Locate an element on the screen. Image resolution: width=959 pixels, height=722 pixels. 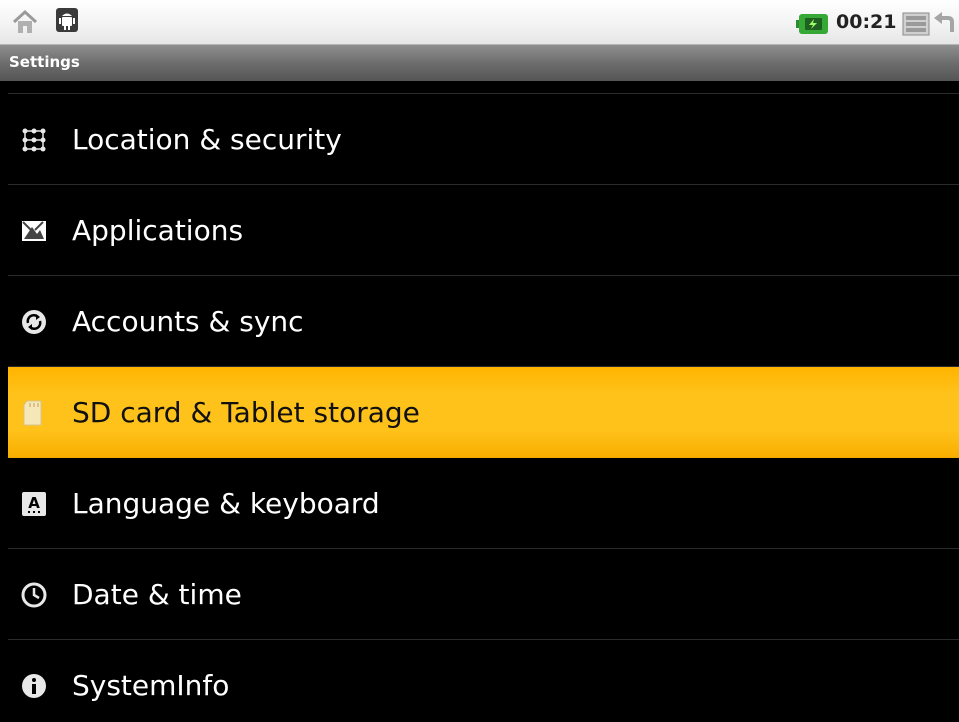
settings-item-label: Date & time is located at coordinates (157, 594).